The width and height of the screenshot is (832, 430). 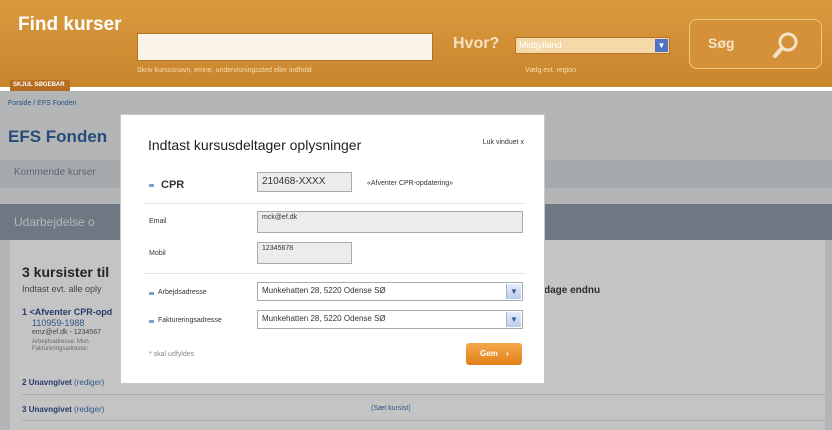 What do you see at coordinates (410, 183) in the screenshot?
I see `cpr-status-text: «Afventer CPR-opdatering»` at bounding box center [410, 183].